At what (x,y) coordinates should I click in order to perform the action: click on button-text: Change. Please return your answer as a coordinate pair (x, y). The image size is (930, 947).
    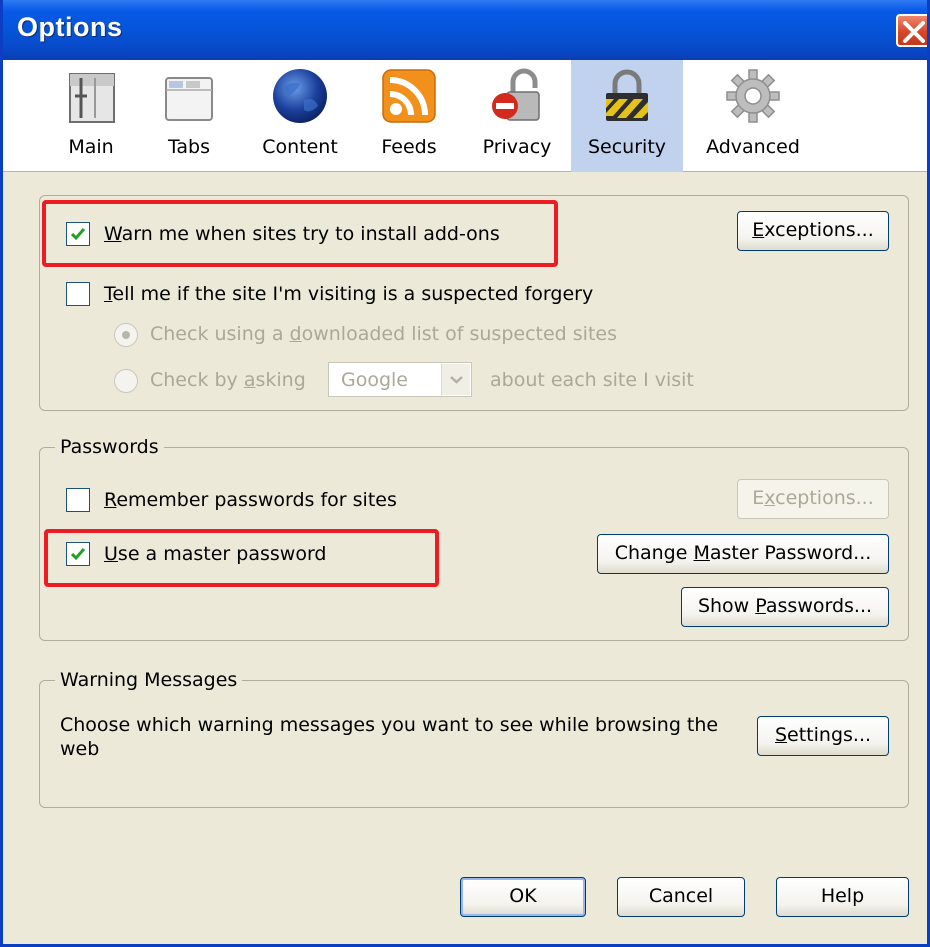
    Looking at the image, I should click on (654, 553).